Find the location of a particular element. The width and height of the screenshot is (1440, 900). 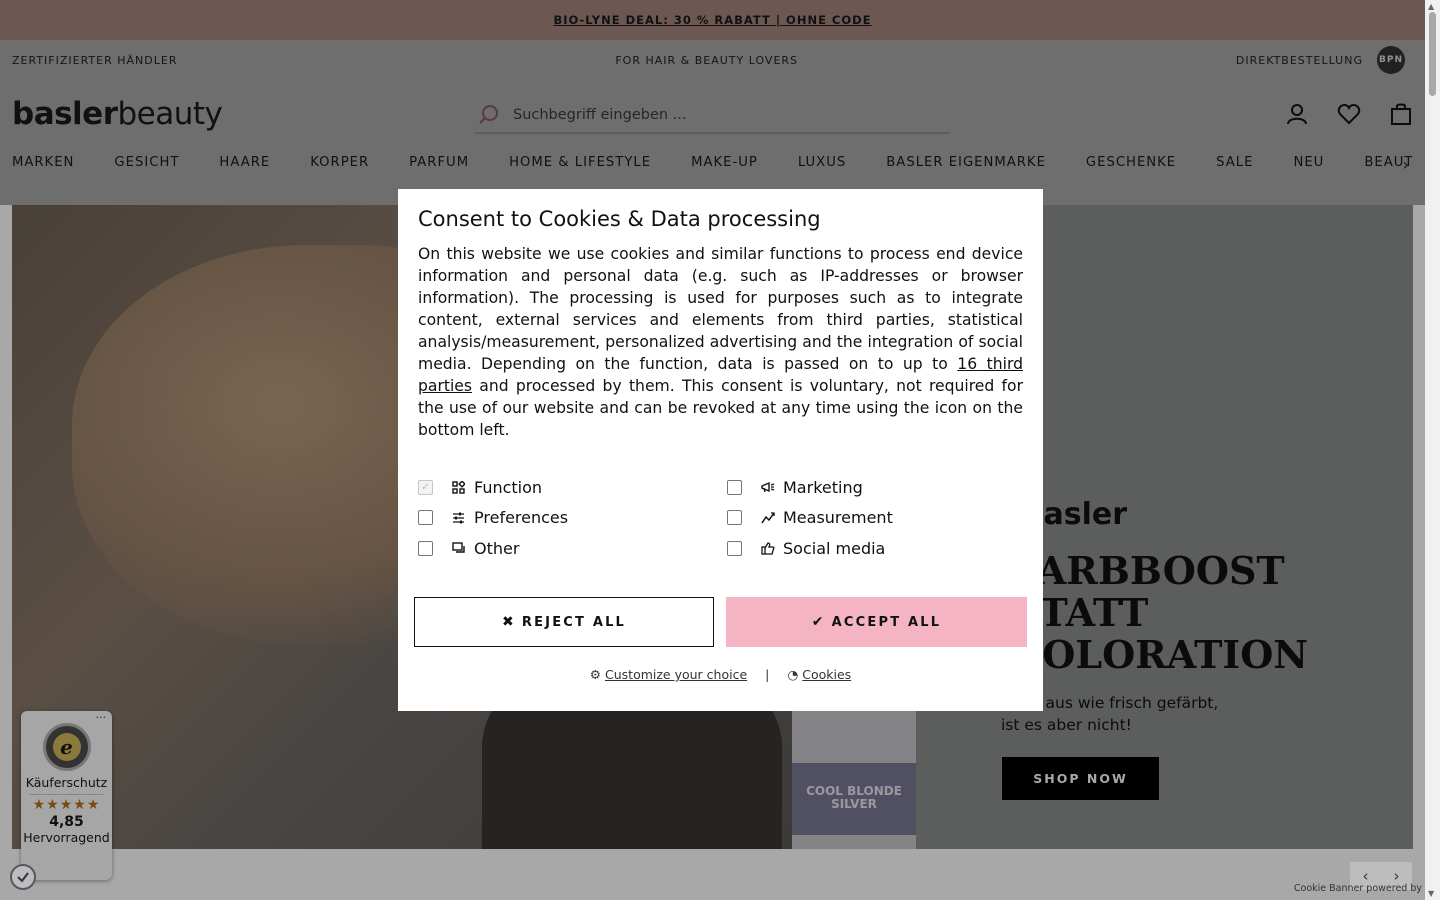

megaphone-icon is located at coordinates (768, 487).